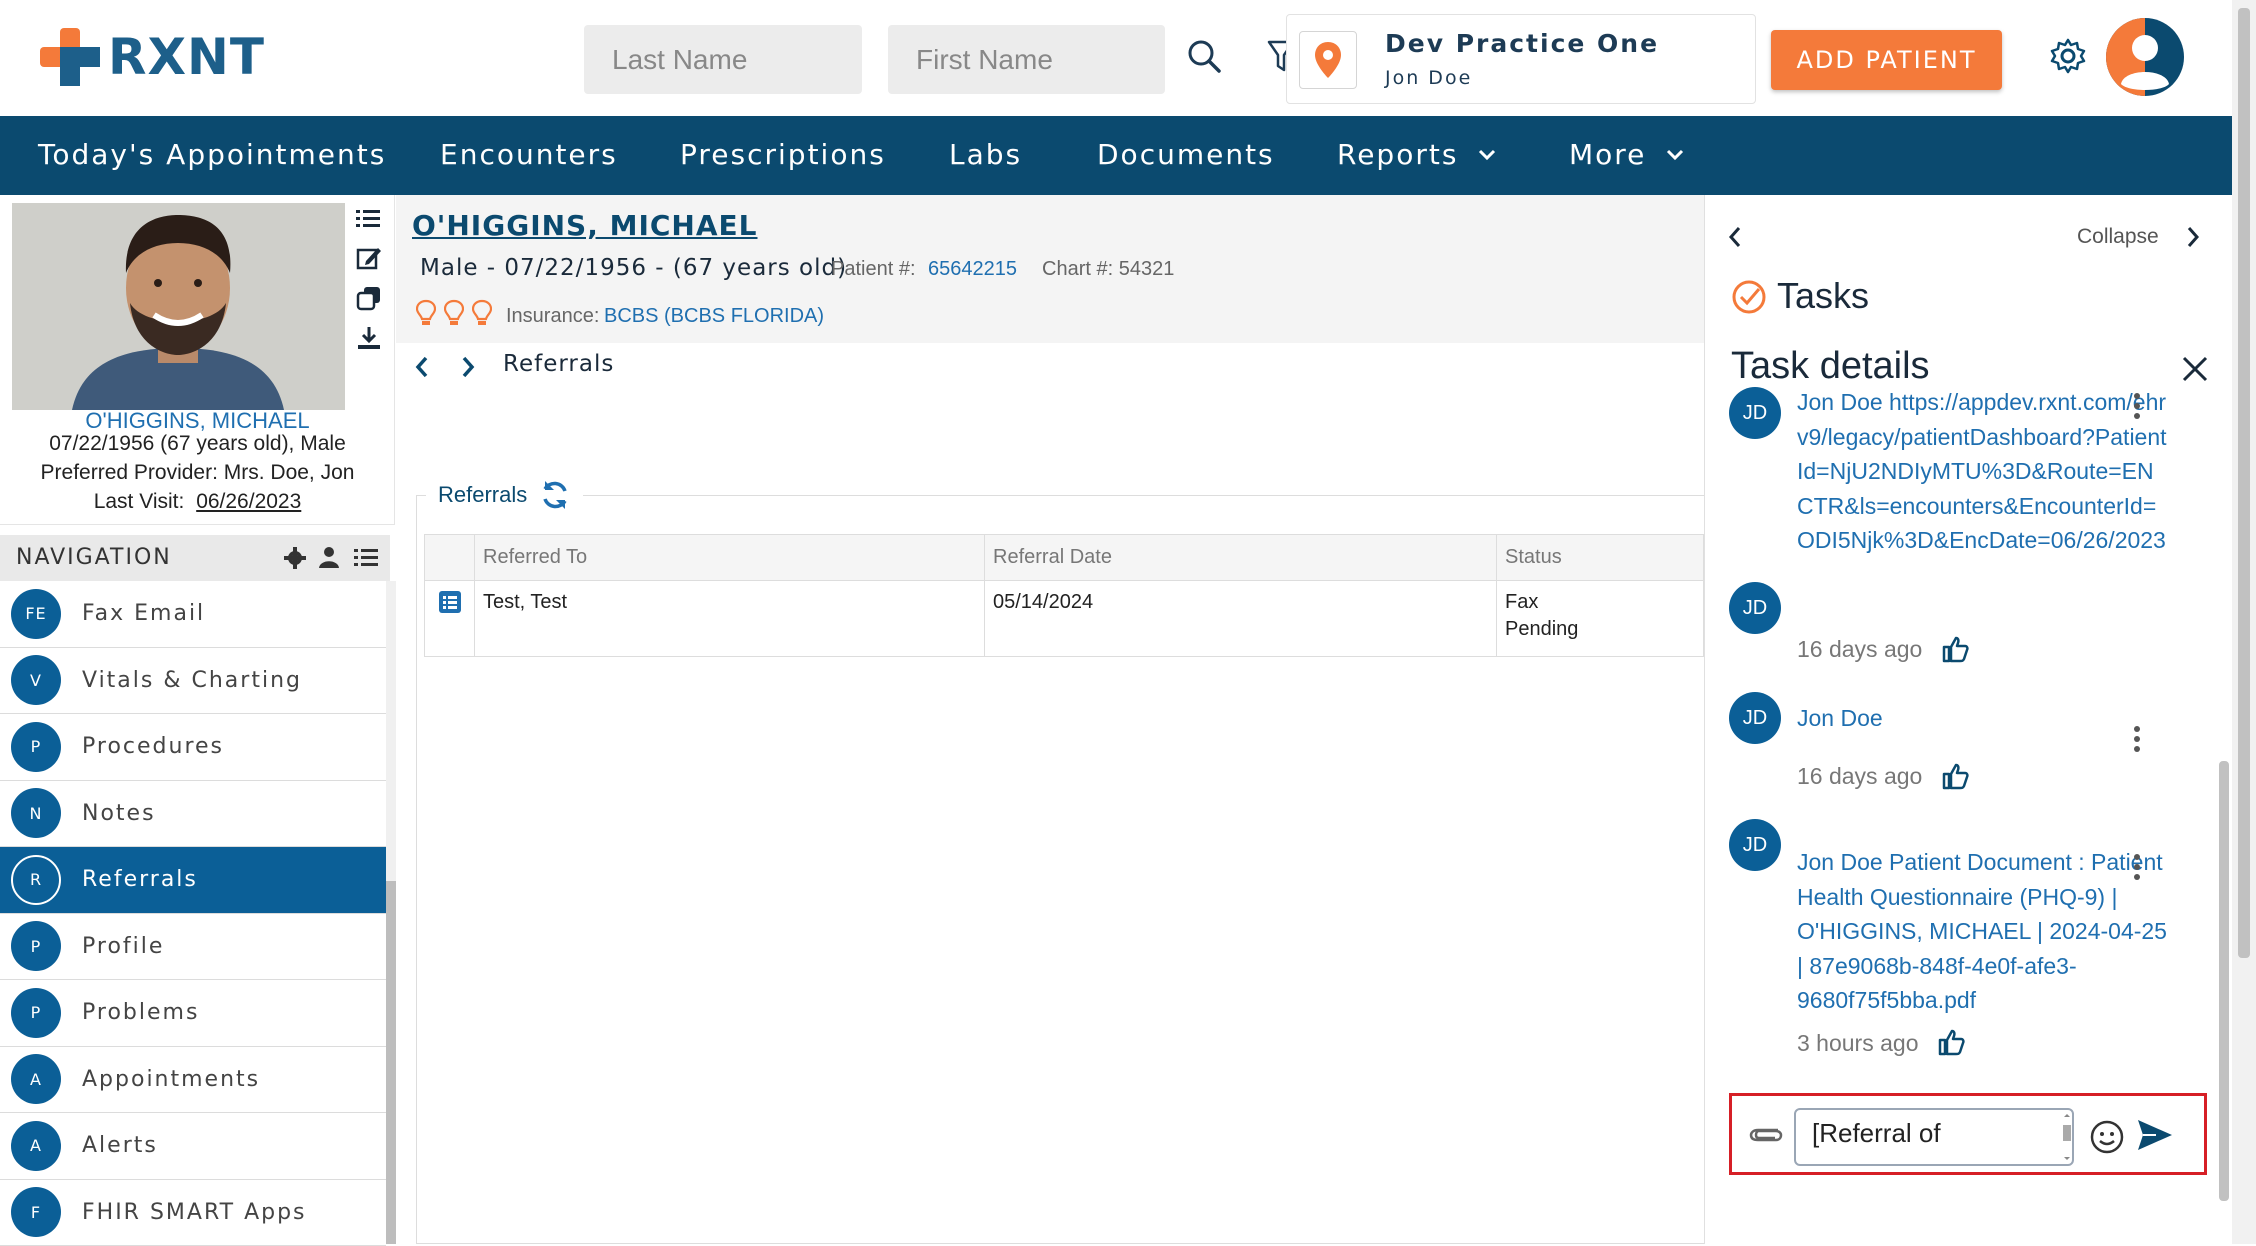 Image resolution: width=2256 pixels, height=1246 pixels. I want to click on navigation-item-badge: R, so click(36, 880).